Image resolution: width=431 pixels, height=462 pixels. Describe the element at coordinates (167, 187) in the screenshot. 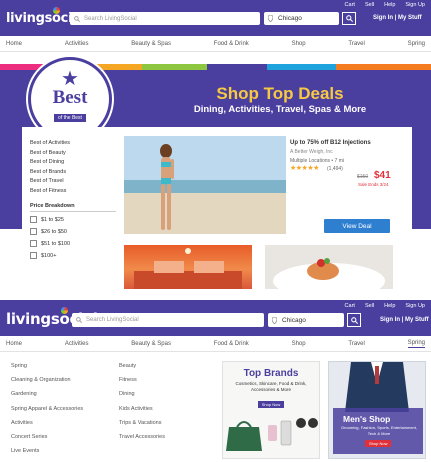

I see `beach-woman-image` at that location.